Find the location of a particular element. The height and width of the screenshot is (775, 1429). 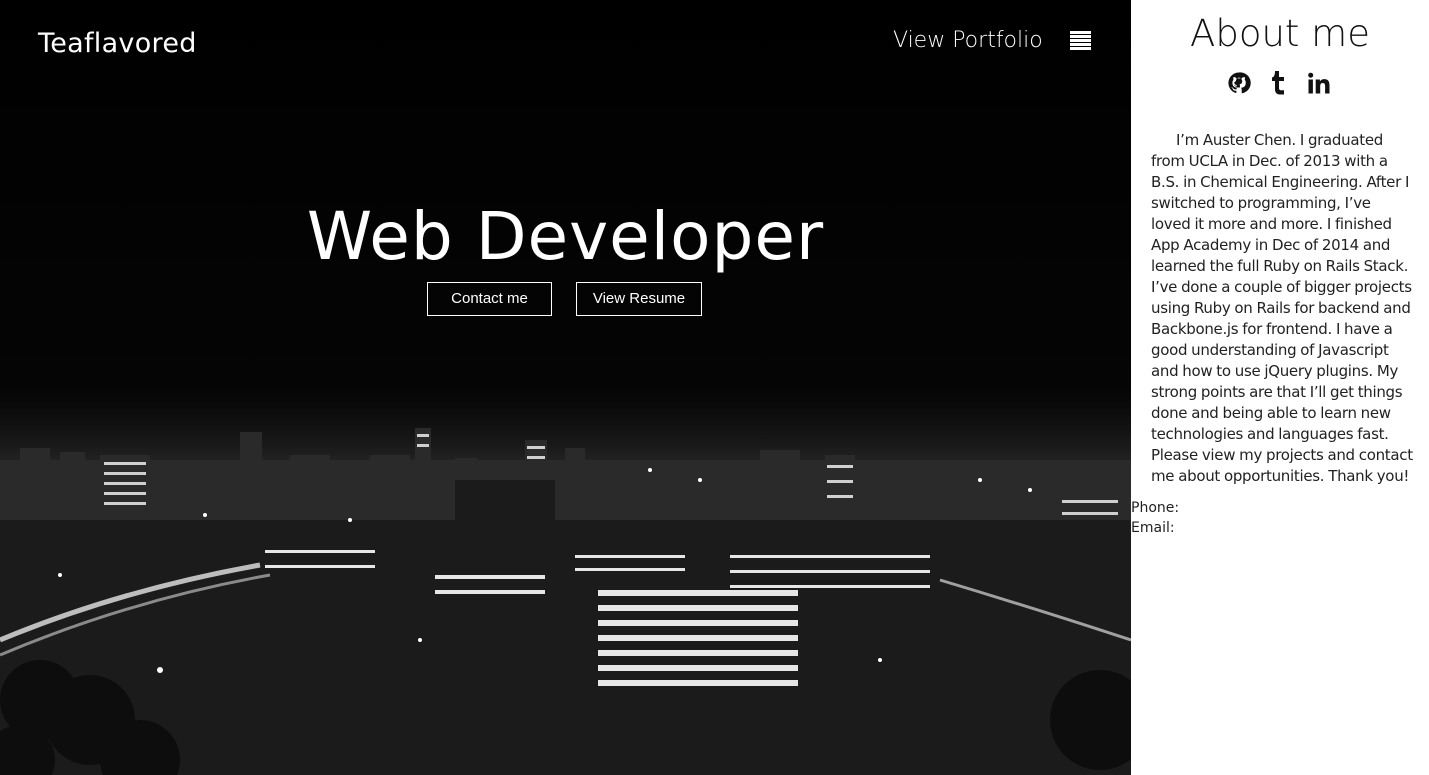

about-title: About me is located at coordinates (1280, 33).